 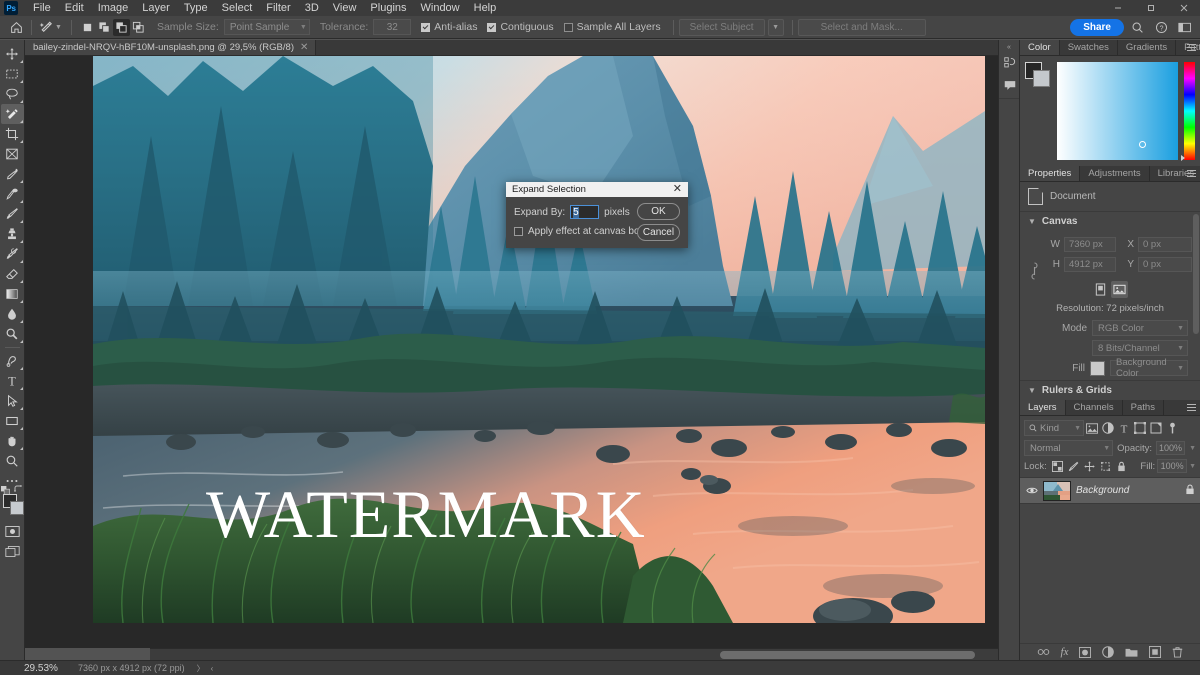 I want to click on lasso-tool, so click(x=12, y=94).